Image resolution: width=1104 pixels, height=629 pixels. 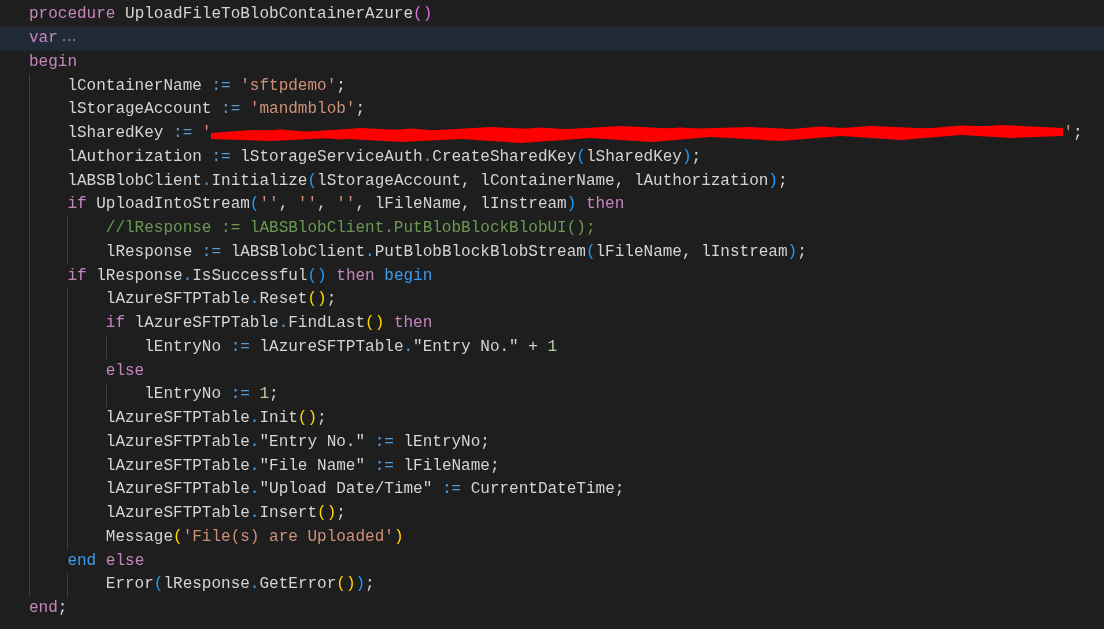 I want to click on code-line: lEntryNo := lAzureSFTPTable."Entry No." + 1, so click(x=351, y=347).